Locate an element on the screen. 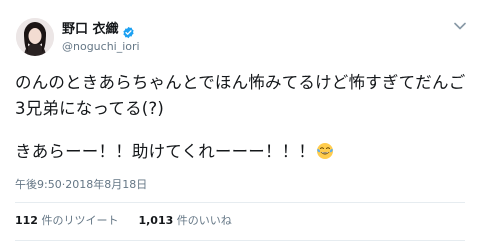 Image resolution: width=480 pixels, height=252 pixels. like-stat: 1,013 件のいいね is located at coordinates (184, 221).